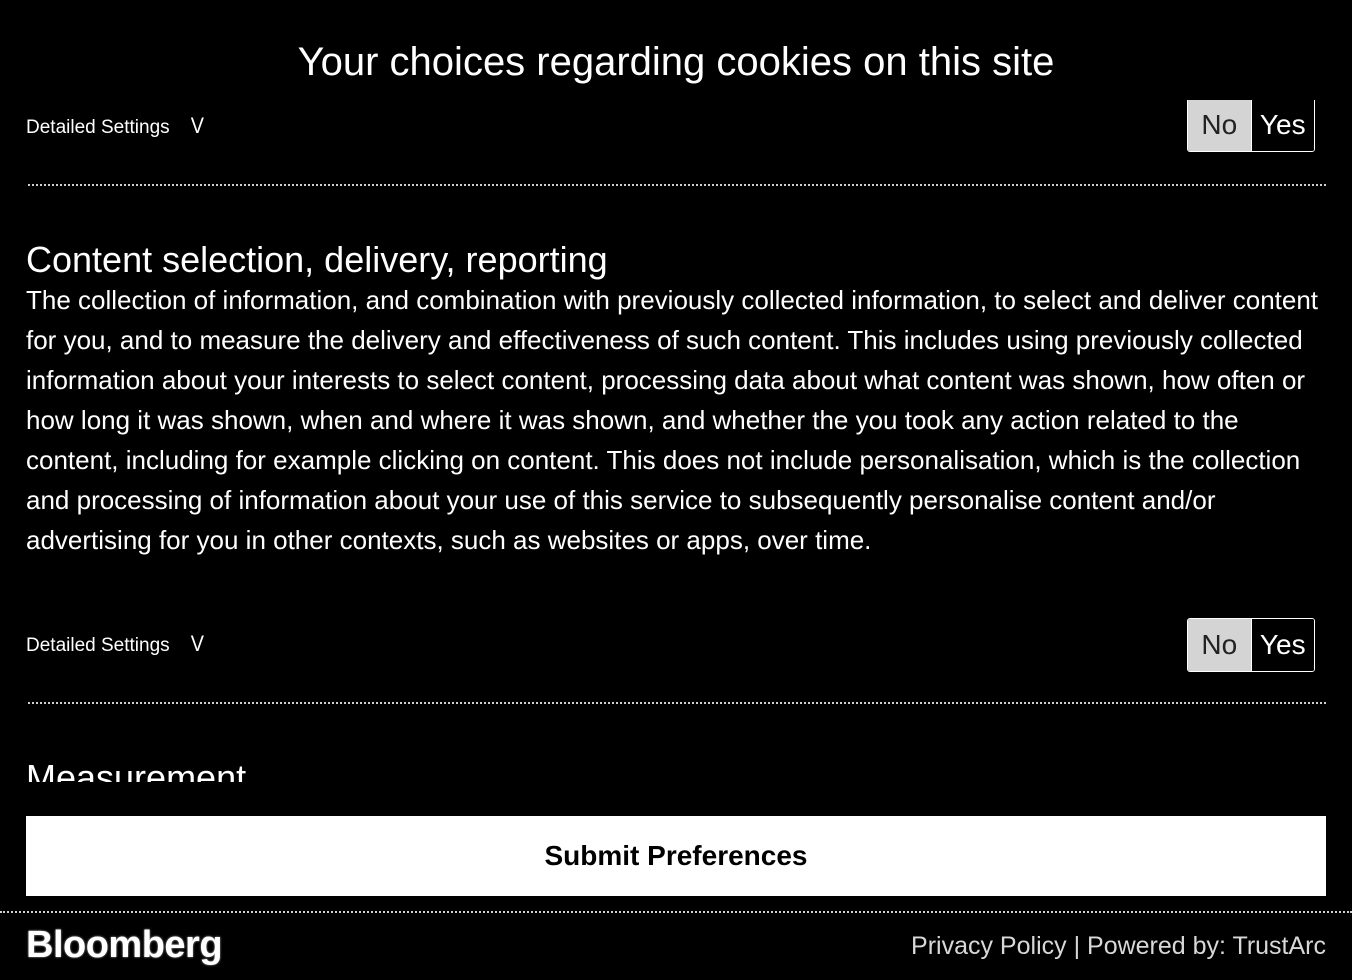 The image size is (1352, 980). Describe the element at coordinates (676, 128) in the screenshot. I see `settings-row-previous: Detailed Settings V No Yes` at that location.